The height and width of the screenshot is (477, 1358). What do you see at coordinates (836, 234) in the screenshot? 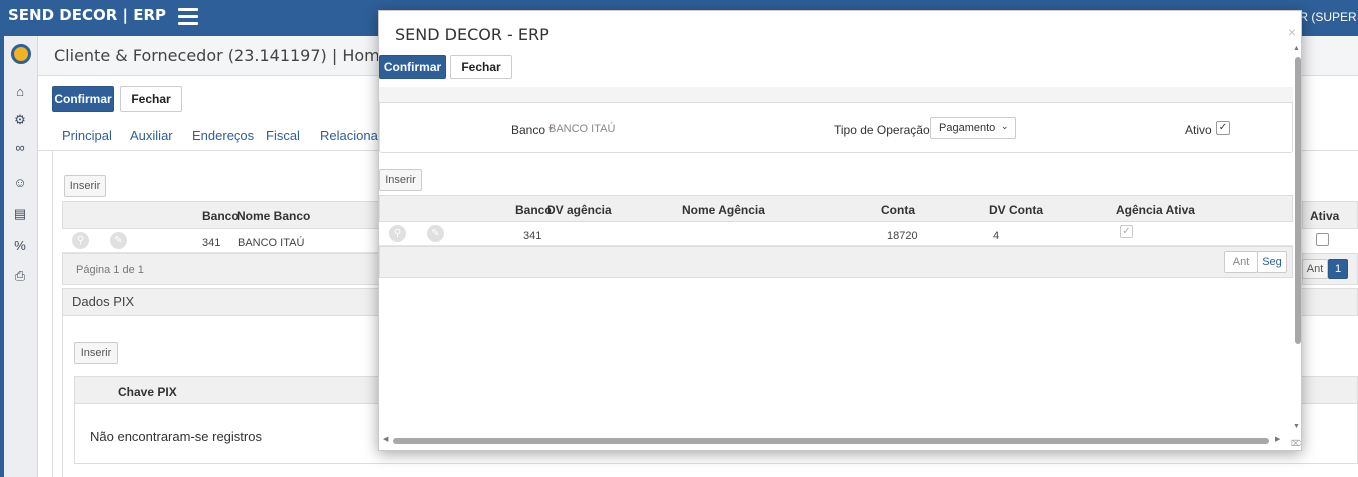
I see `table-row` at bounding box center [836, 234].